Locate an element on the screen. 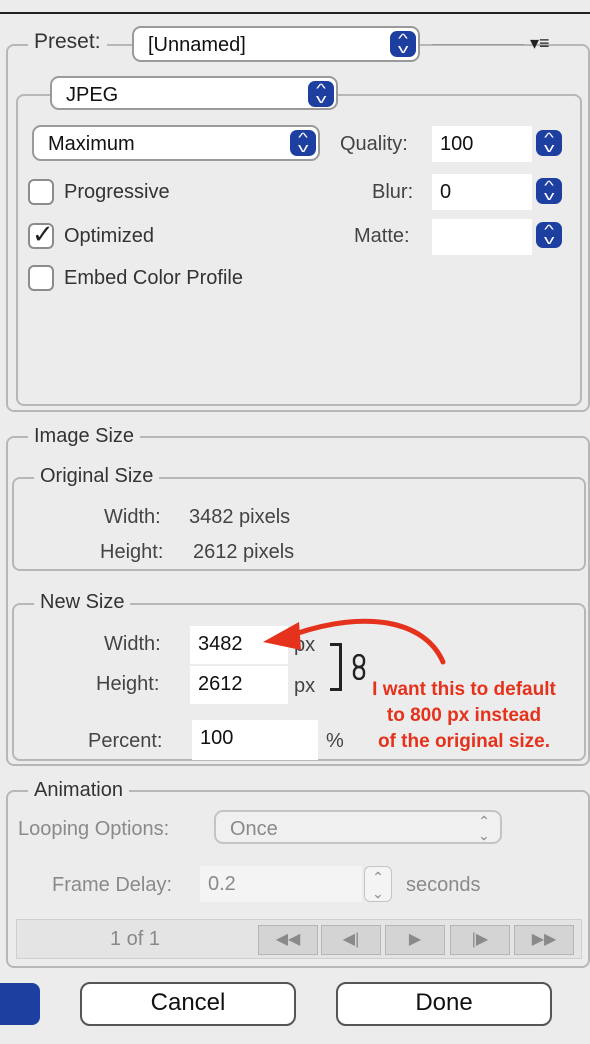  last-frame-button: ▶▶ is located at coordinates (544, 940).